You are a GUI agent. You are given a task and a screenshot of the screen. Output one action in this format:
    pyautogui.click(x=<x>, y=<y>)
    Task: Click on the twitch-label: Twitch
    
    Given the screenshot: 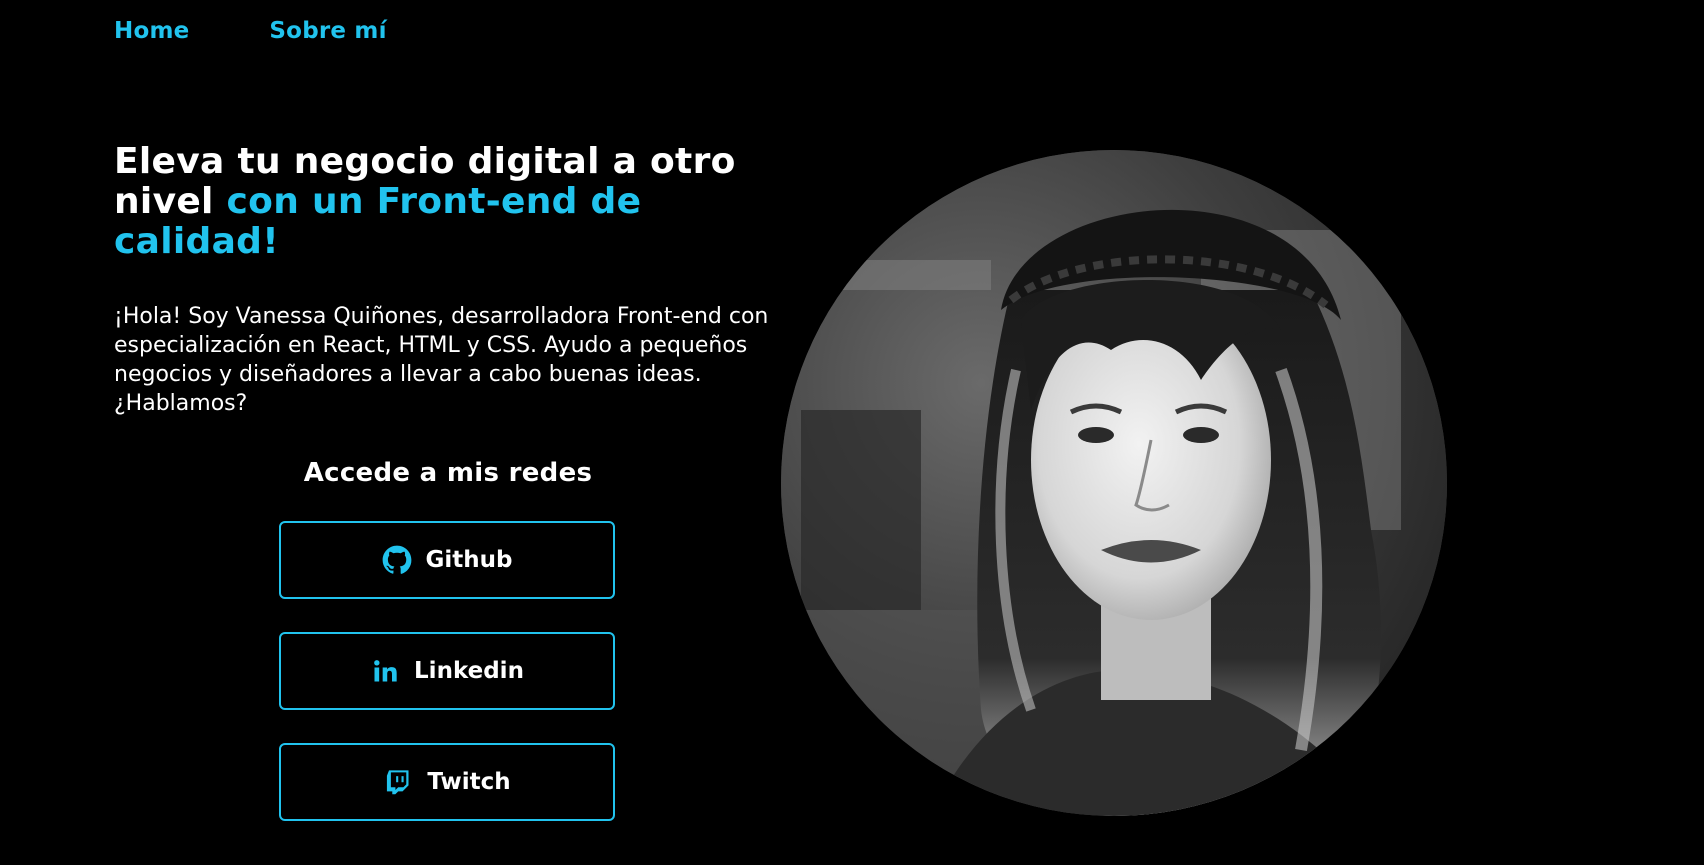 What is the action you would take?
    pyautogui.click(x=469, y=782)
    